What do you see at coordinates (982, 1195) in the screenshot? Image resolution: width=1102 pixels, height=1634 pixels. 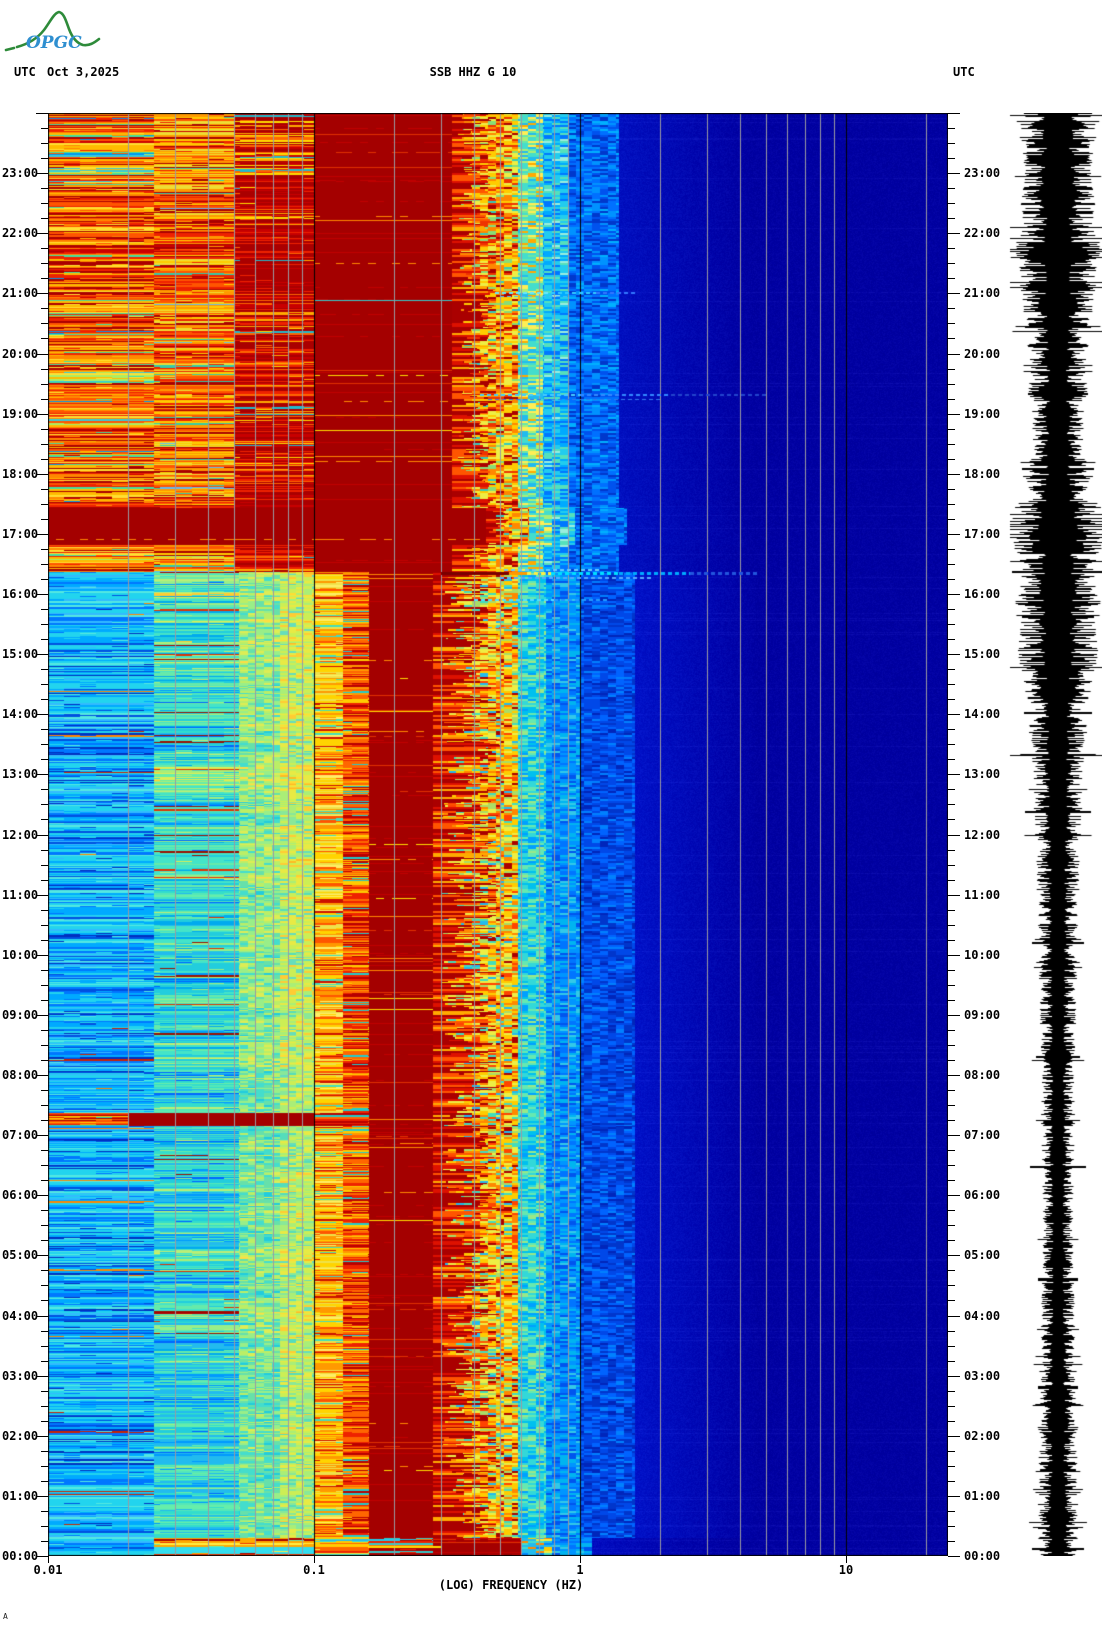 I see `y-axis-label-right: 06:00` at bounding box center [982, 1195].